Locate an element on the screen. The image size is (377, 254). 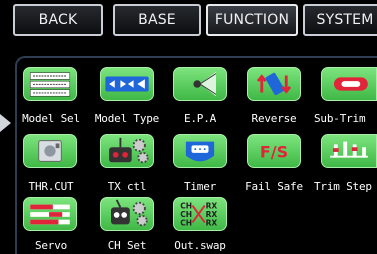
timer-icon is located at coordinates (200, 151).